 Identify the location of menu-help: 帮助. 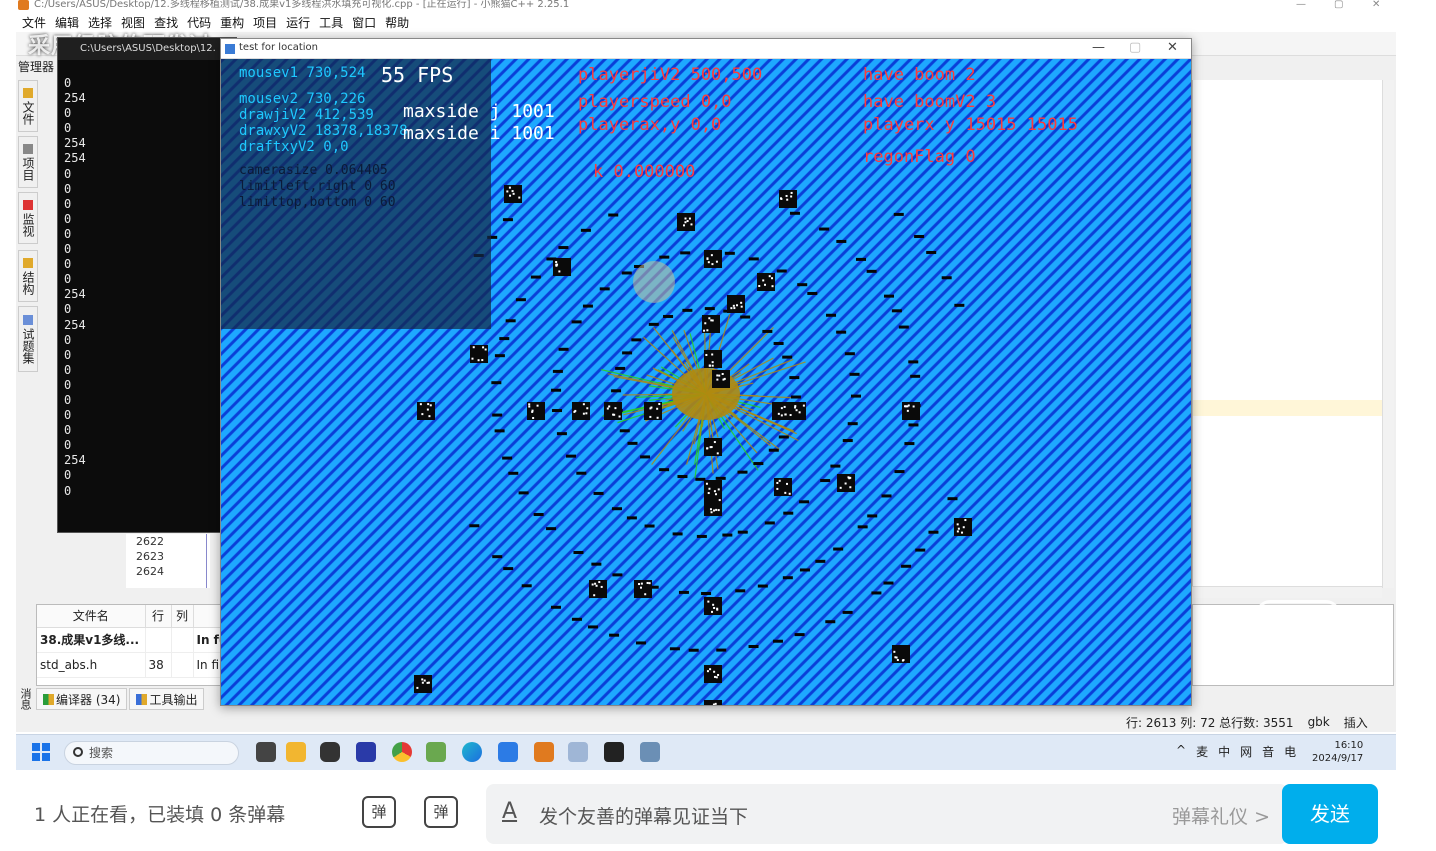
(397, 22).